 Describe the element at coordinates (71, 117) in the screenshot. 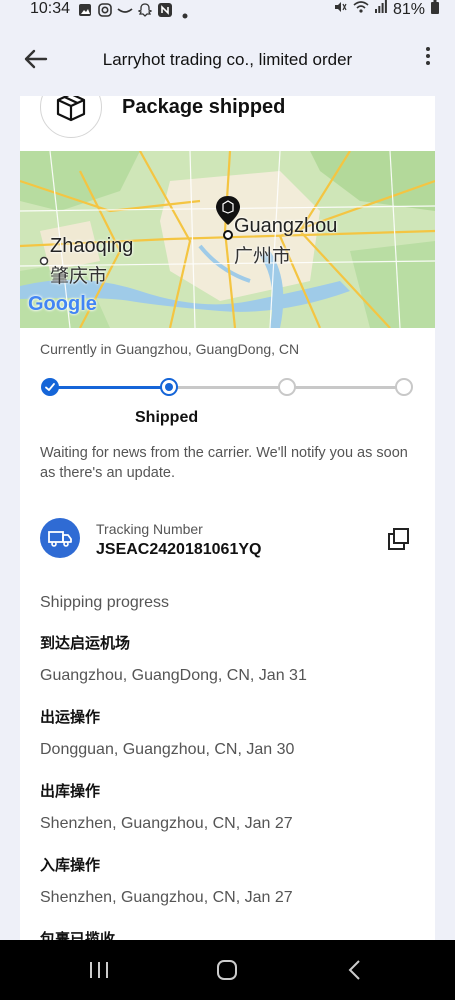

I see `package-icon` at that location.